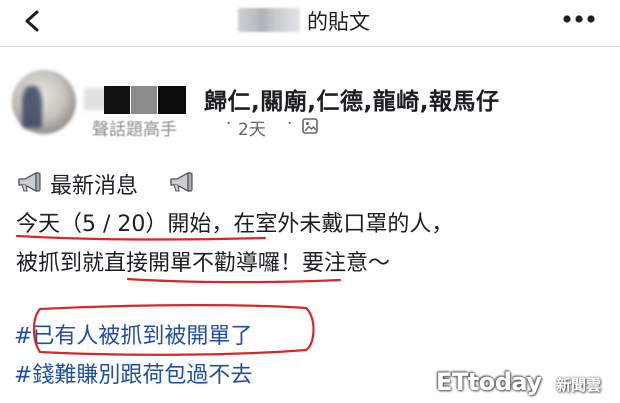 Image resolution: width=620 pixels, height=403 pixels. Describe the element at coordinates (203, 263) in the screenshot. I see `post-body-line: 被抓到就直接開單不勸導囉！要注意～` at that location.